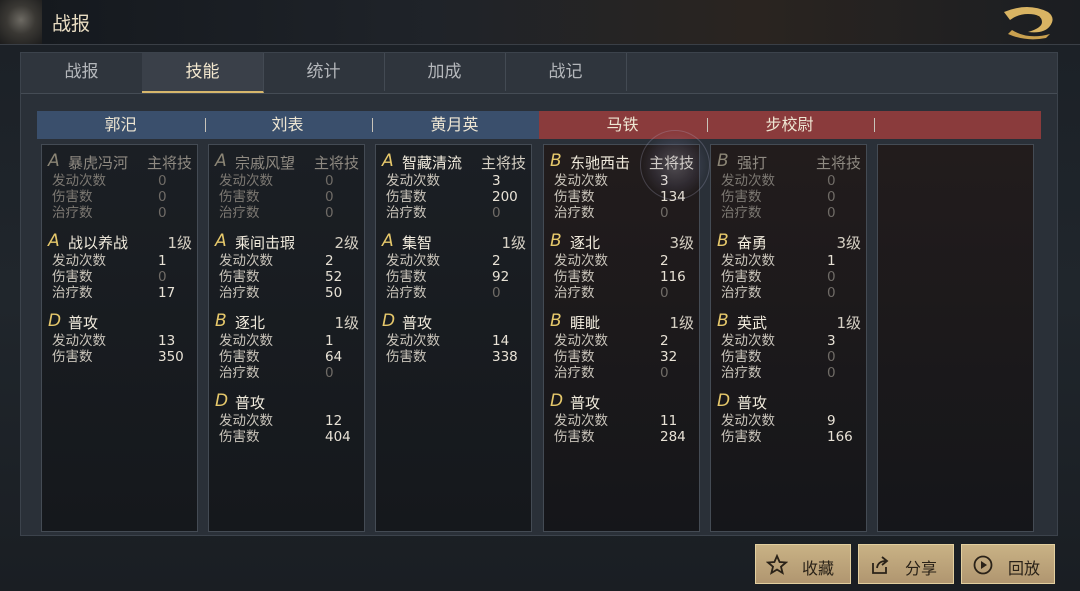  Describe the element at coordinates (454, 241) in the screenshot. I see `skill-row: A 集智 1级` at that location.